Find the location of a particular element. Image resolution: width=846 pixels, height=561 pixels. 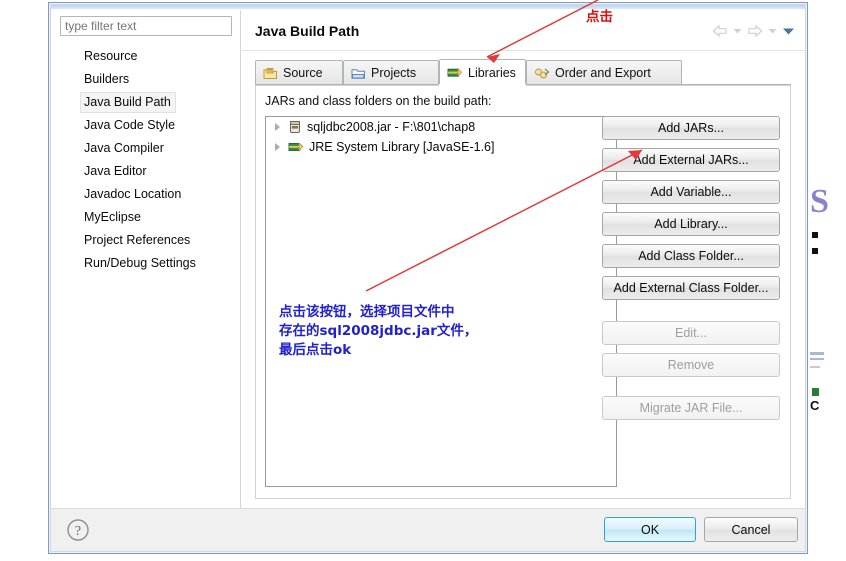

dialog-footer: ? OK Cancel is located at coordinates (428, 529).